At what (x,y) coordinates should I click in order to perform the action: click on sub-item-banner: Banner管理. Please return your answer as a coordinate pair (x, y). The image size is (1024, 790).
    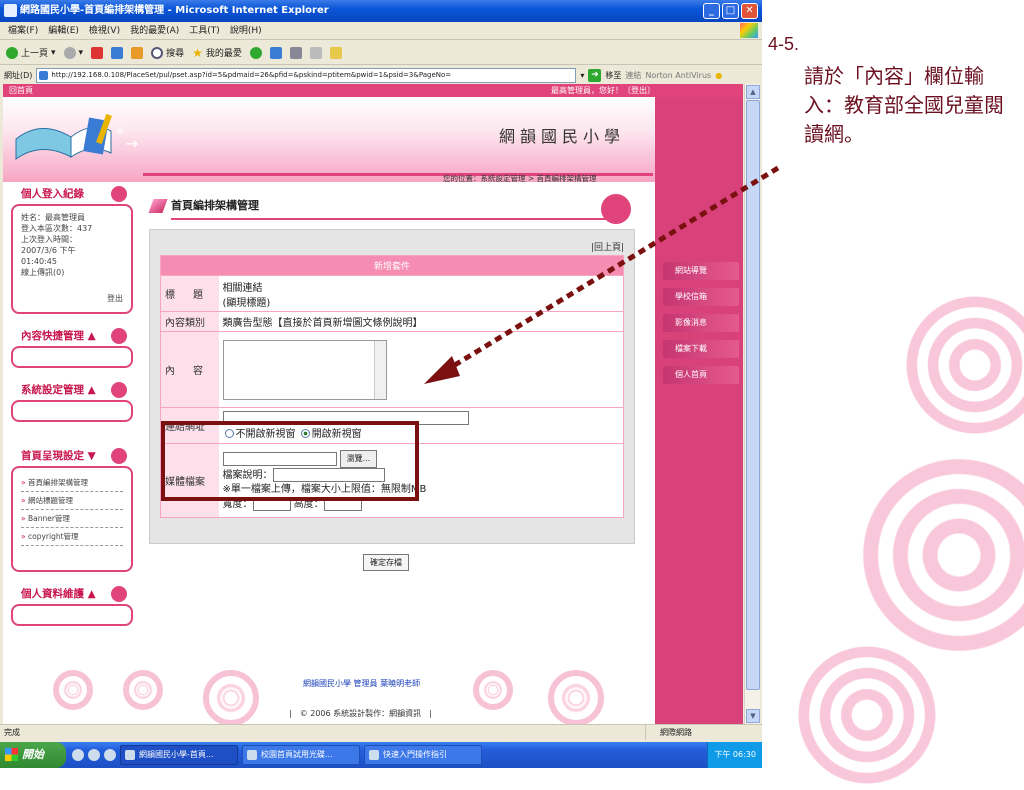
    Looking at the image, I should click on (72, 520).